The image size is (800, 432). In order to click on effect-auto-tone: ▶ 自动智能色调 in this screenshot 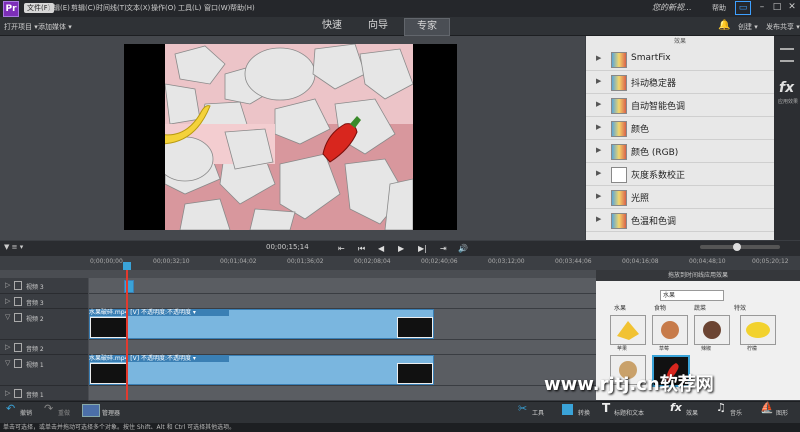, I will do `click(680, 105)`.